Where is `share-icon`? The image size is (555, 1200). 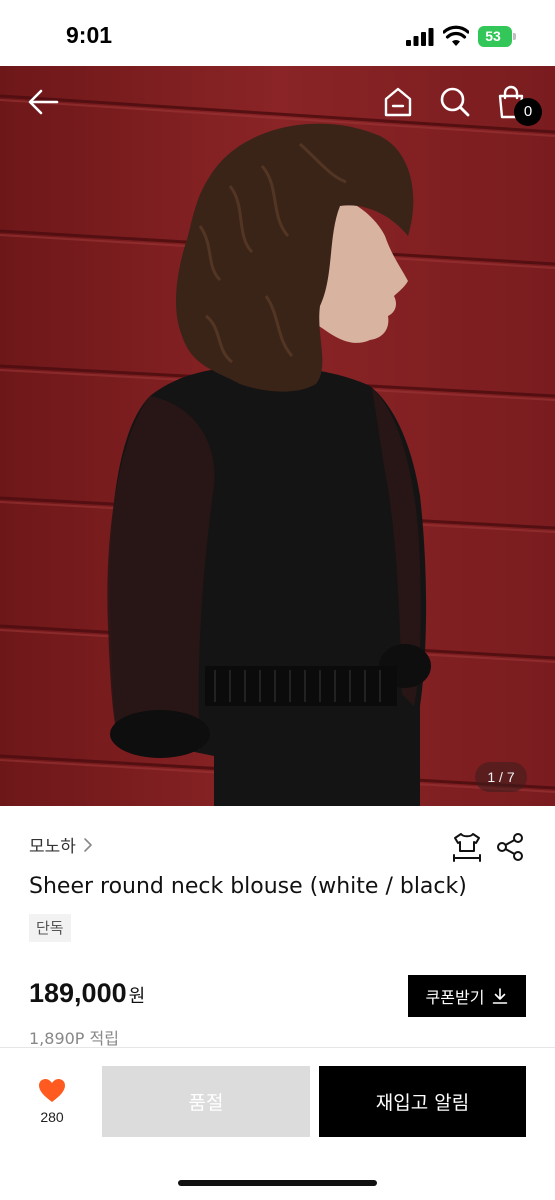
share-icon is located at coordinates (510, 847).